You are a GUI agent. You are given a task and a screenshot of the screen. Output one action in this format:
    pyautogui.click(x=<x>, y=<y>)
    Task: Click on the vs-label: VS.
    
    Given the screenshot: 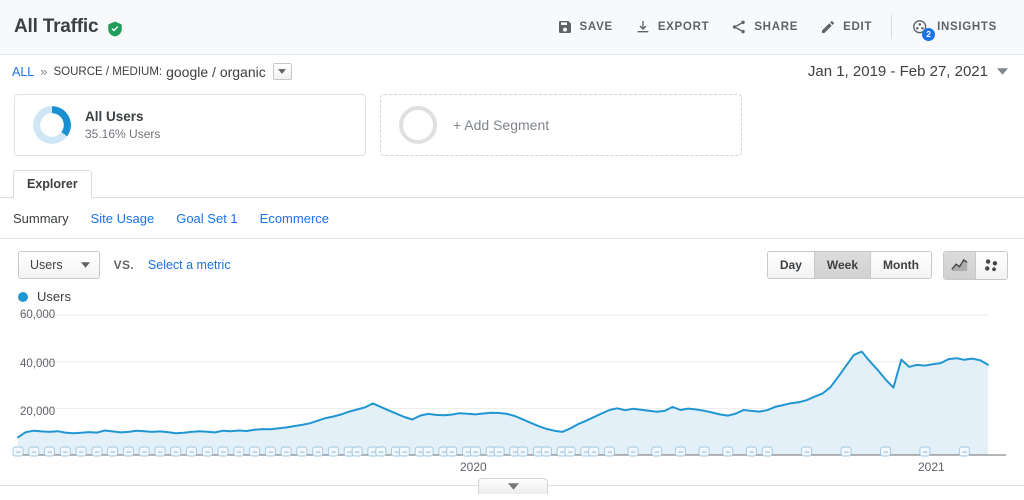 What is the action you would take?
    pyautogui.click(x=123, y=265)
    